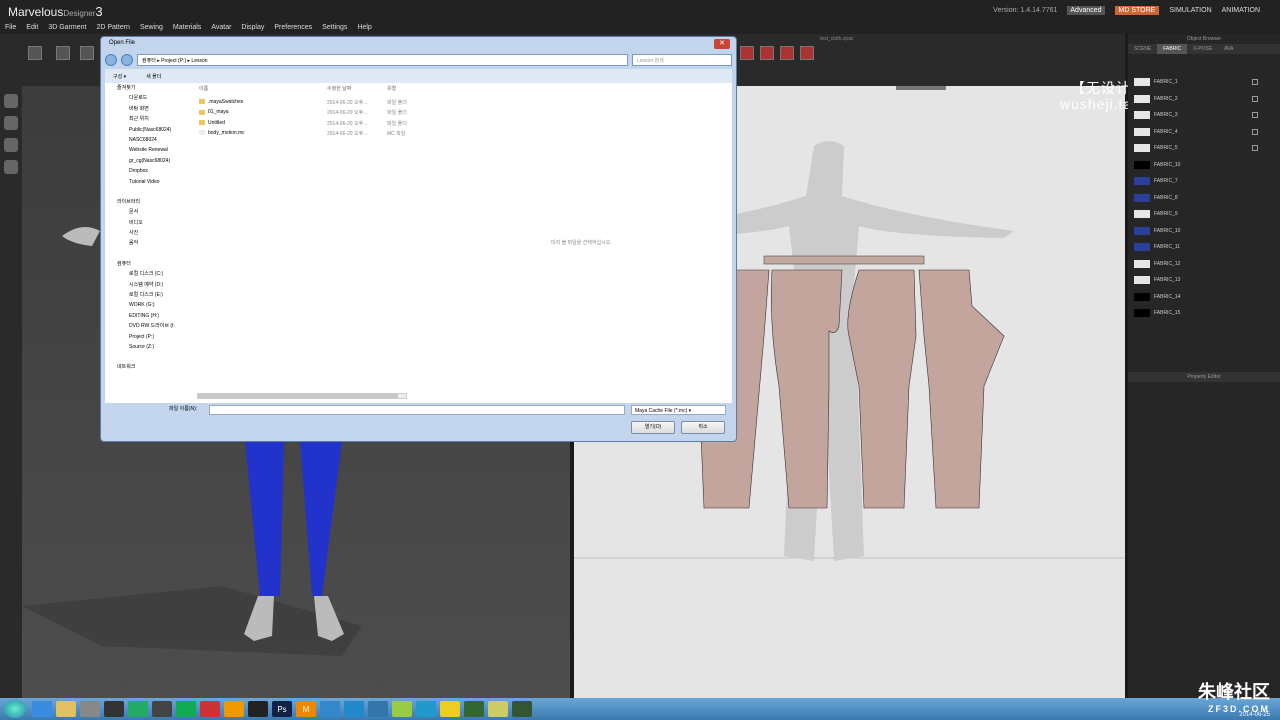 Image resolution: width=1280 pixels, height=720 pixels. What do you see at coordinates (147, 109) in the screenshot?
I see `nav-item: 바탕 화면` at bounding box center [147, 109].